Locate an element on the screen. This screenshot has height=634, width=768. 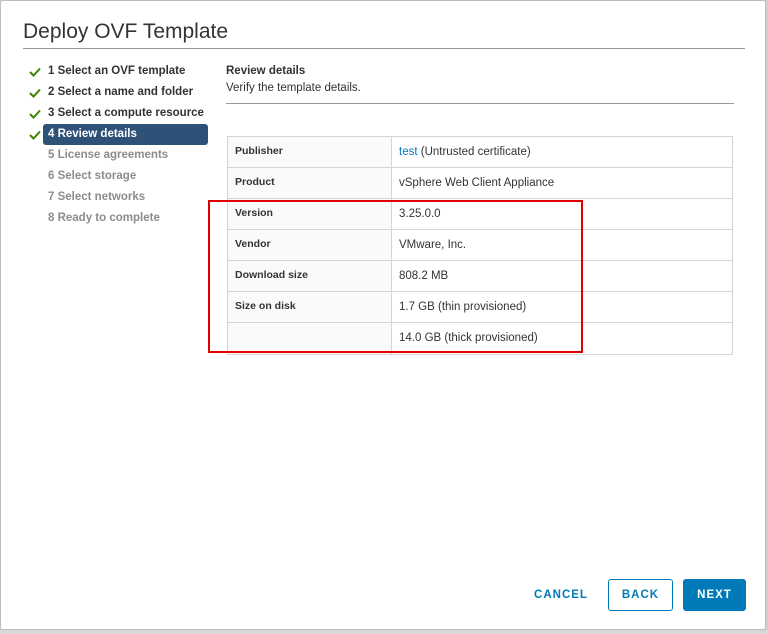
next-button: NEXT is located at coordinates (714, 595).